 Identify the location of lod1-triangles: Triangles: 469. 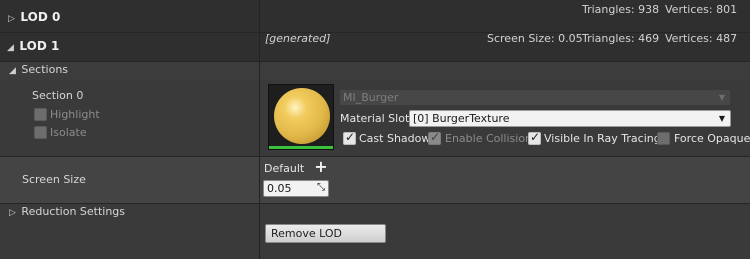
(621, 38).